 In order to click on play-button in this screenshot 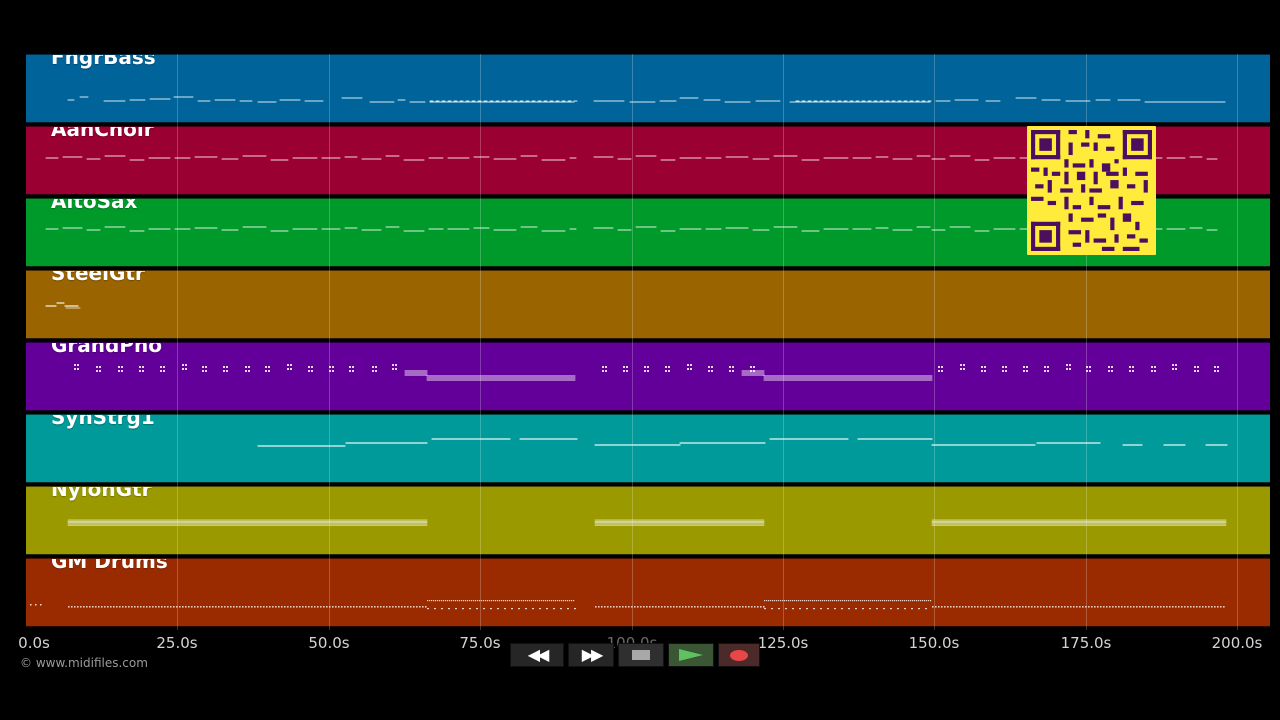, I will do `click(691, 655)`.